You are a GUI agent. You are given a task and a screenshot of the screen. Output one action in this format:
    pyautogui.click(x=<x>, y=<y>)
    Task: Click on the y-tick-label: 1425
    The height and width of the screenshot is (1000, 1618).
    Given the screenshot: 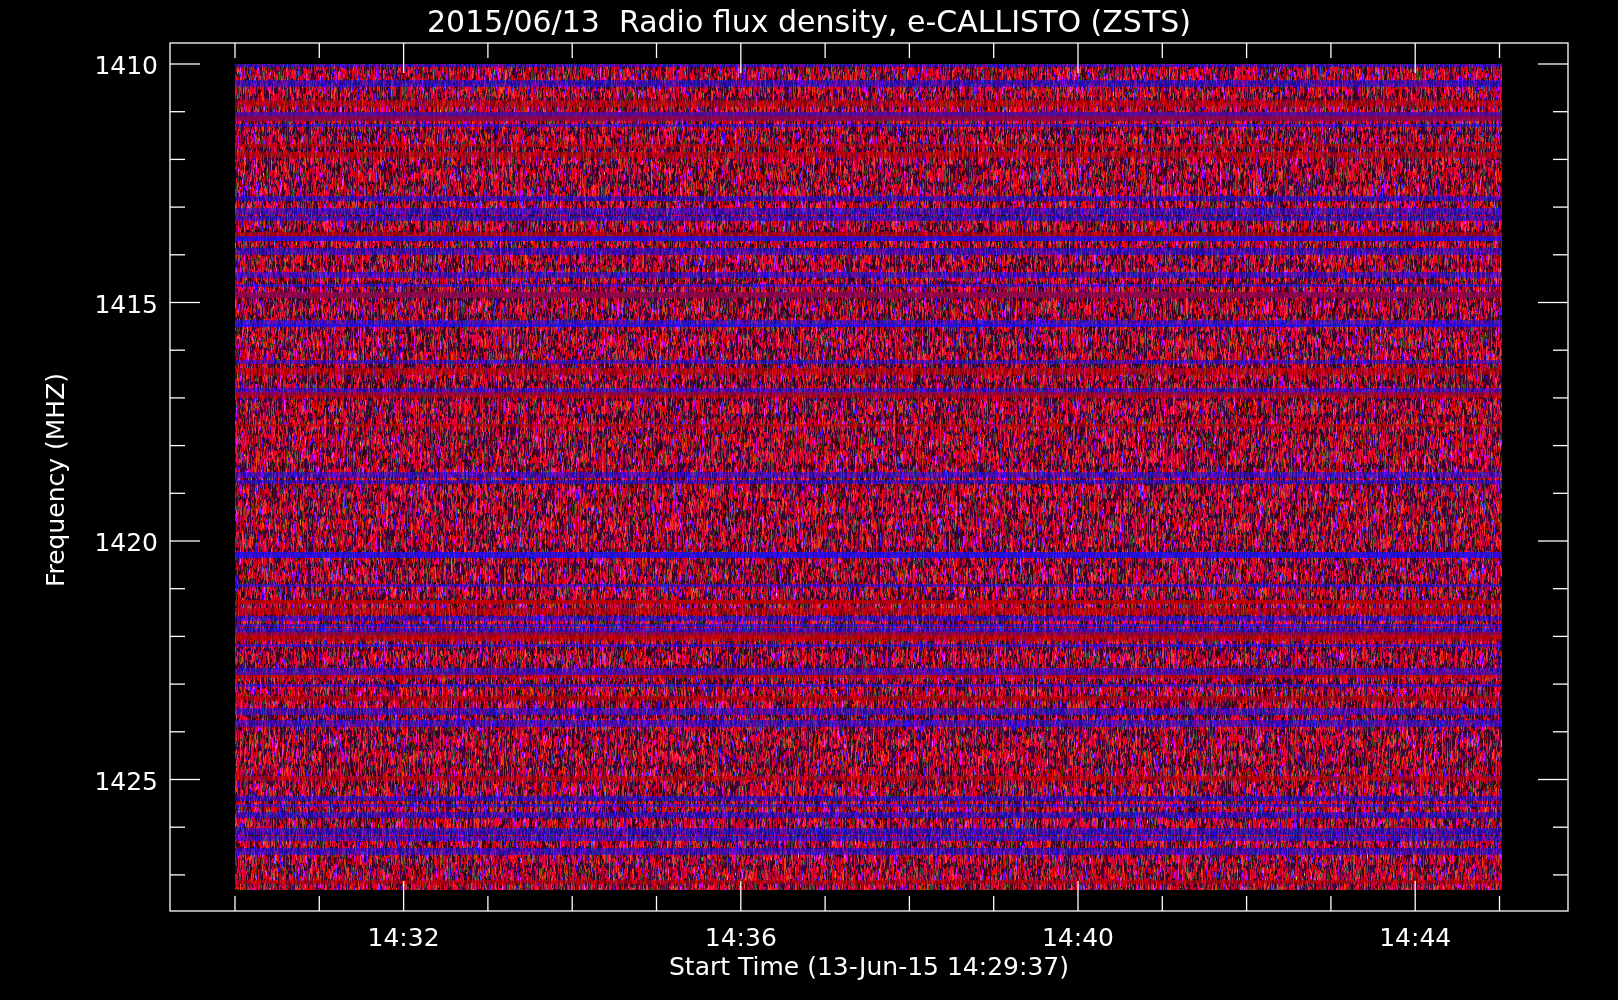 What is the action you would take?
    pyautogui.click(x=126, y=781)
    